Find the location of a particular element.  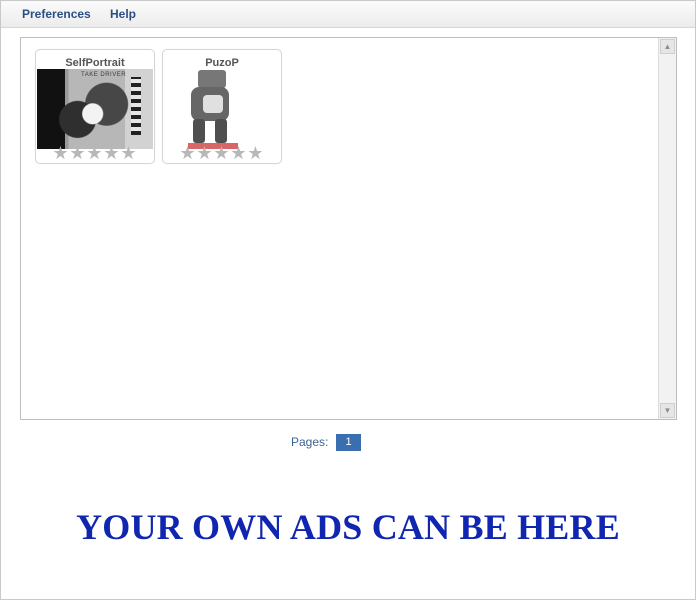

pagination-label: Pages: is located at coordinates (310, 442).